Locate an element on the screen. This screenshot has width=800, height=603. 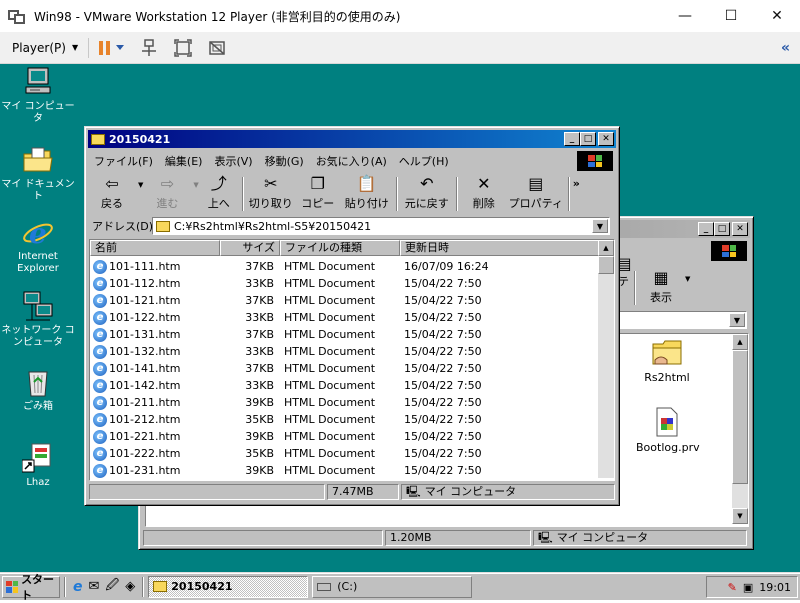
fit-guest-button is located at coordinates (183, 47).